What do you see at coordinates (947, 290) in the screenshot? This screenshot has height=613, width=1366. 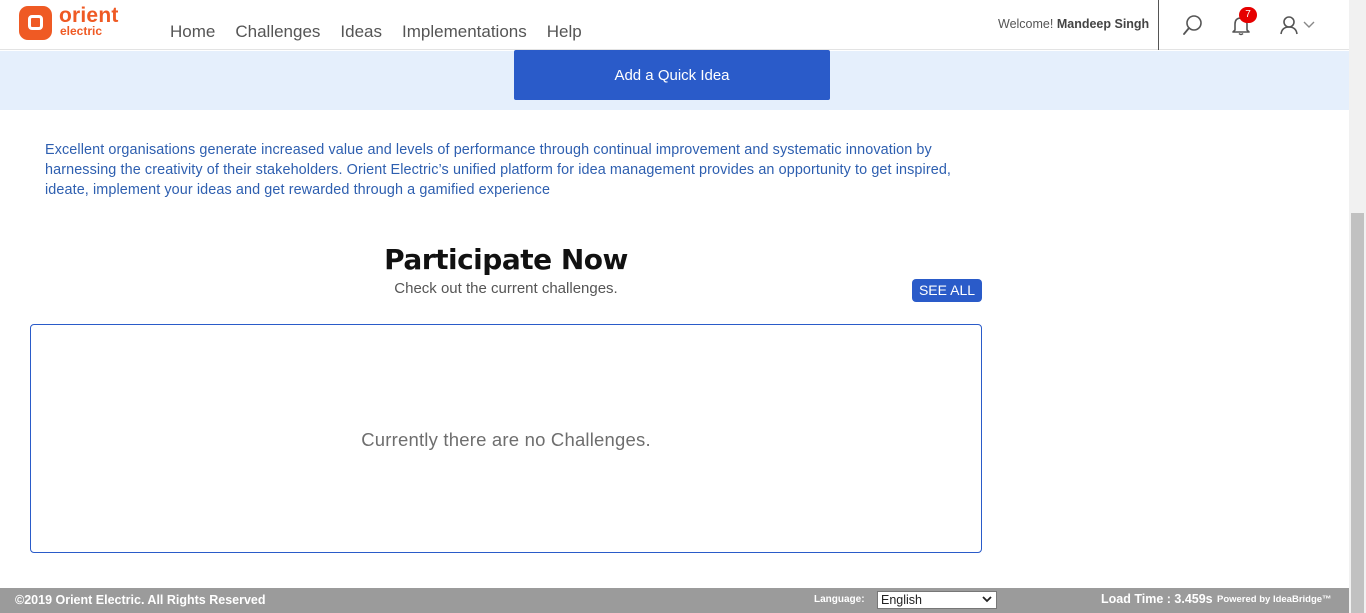 I see `see-all-button: SEE ALL` at bounding box center [947, 290].